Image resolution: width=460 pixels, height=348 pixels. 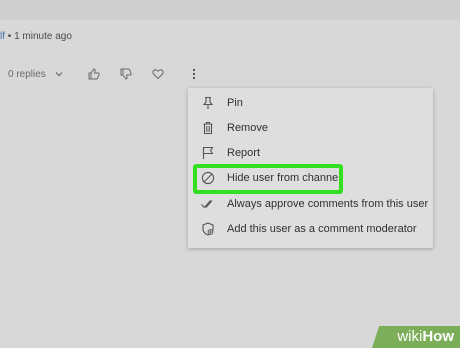 I want to click on heart-icon, so click(x=158, y=74).